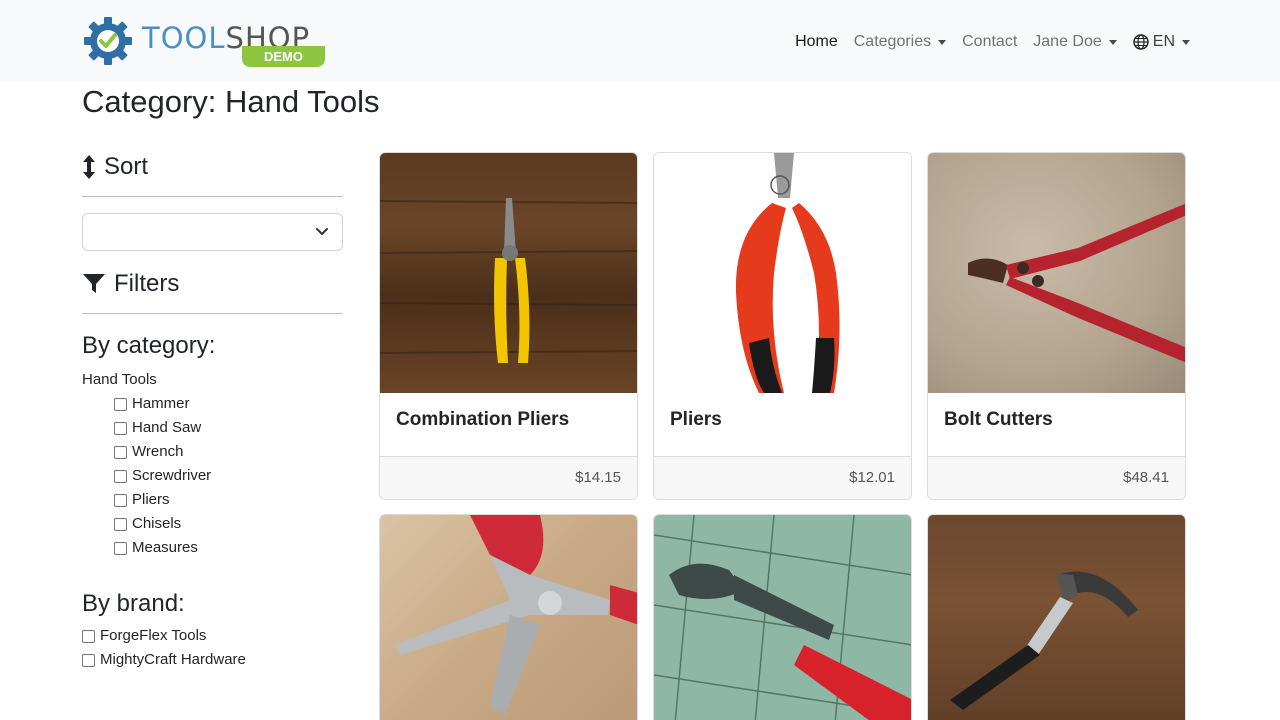 This screenshot has height=720, width=1280. Describe the element at coordinates (149, 345) in the screenshot. I see `by-category-heading: By category:` at that location.